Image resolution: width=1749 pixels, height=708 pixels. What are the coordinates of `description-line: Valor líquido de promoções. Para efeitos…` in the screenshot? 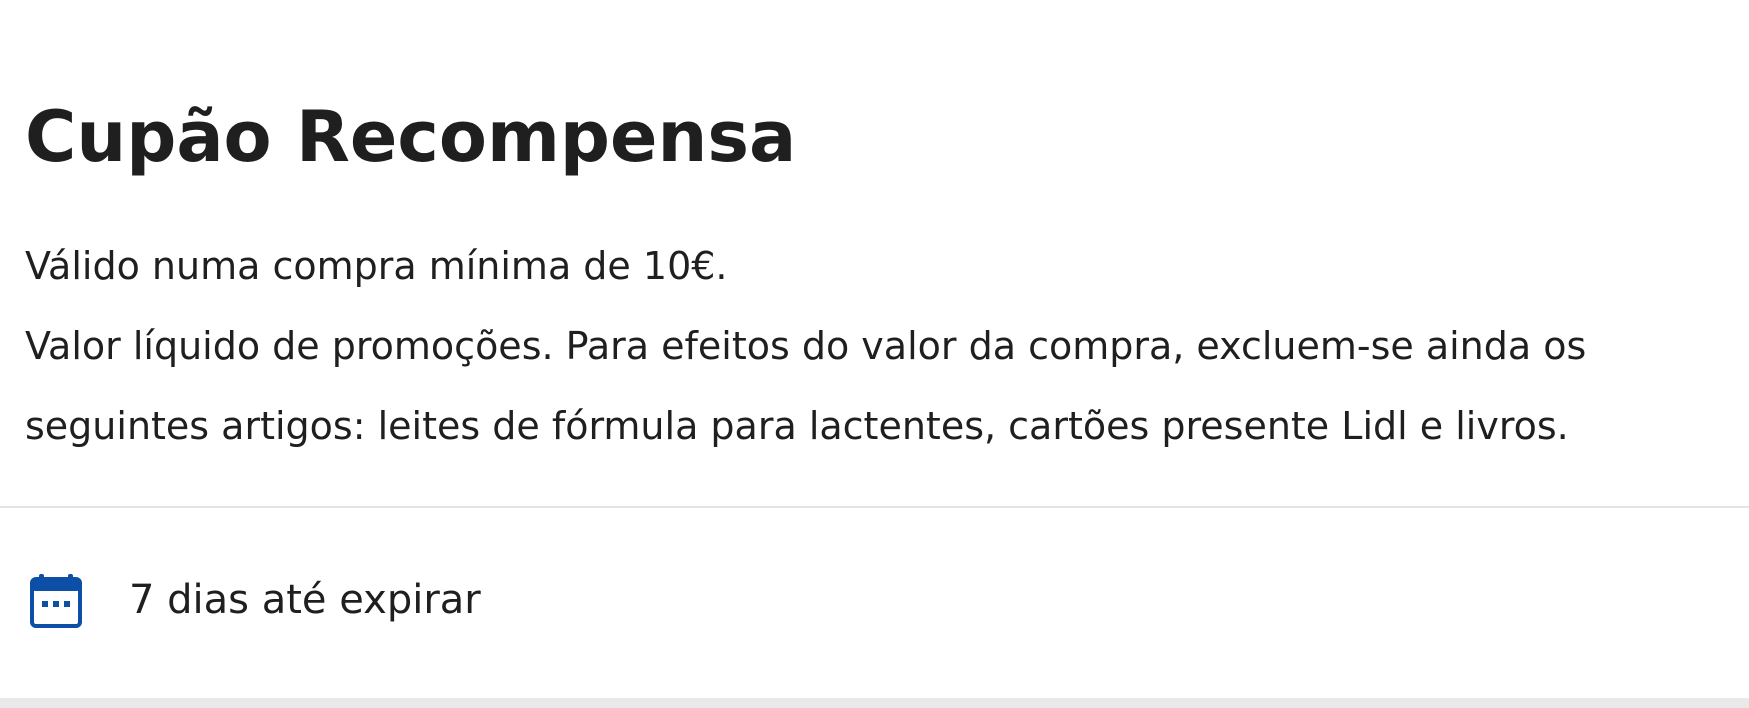 It's located at (806, 346).